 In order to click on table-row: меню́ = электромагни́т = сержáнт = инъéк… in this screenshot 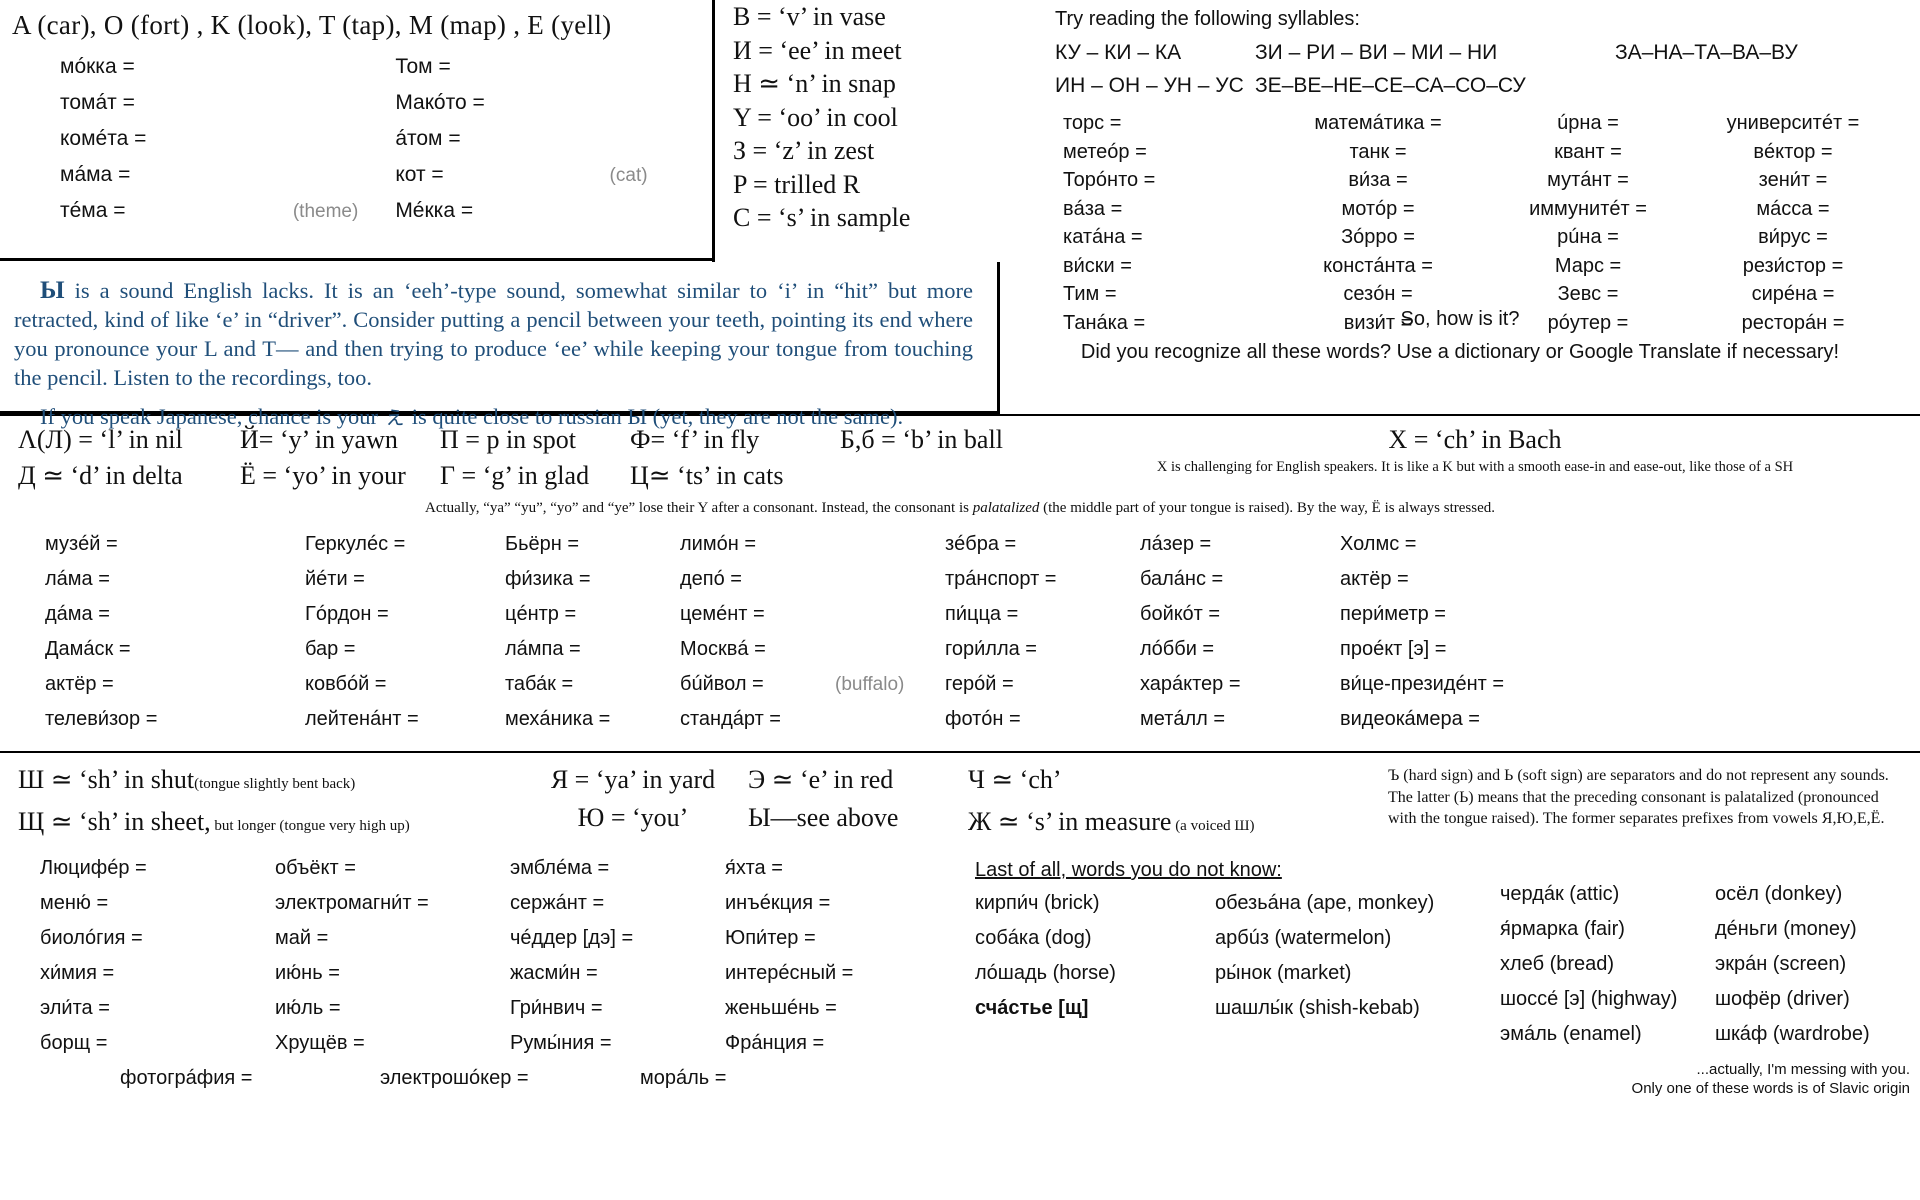, I will do `click(482, 909)`.